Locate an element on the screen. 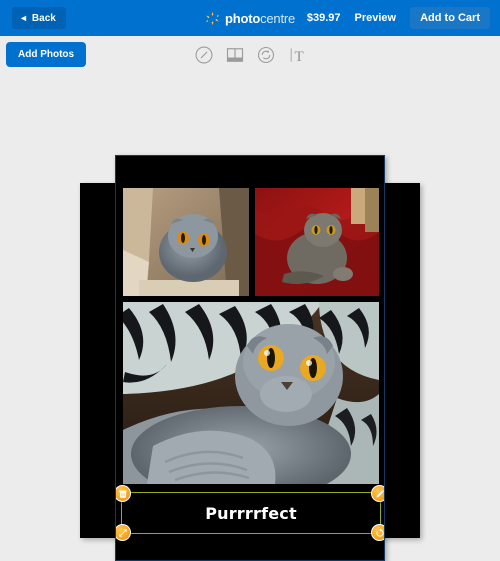 This screenshot has height=561, width=500. photo-cat-on-red-couch-image is located at coordinates (317, 242).